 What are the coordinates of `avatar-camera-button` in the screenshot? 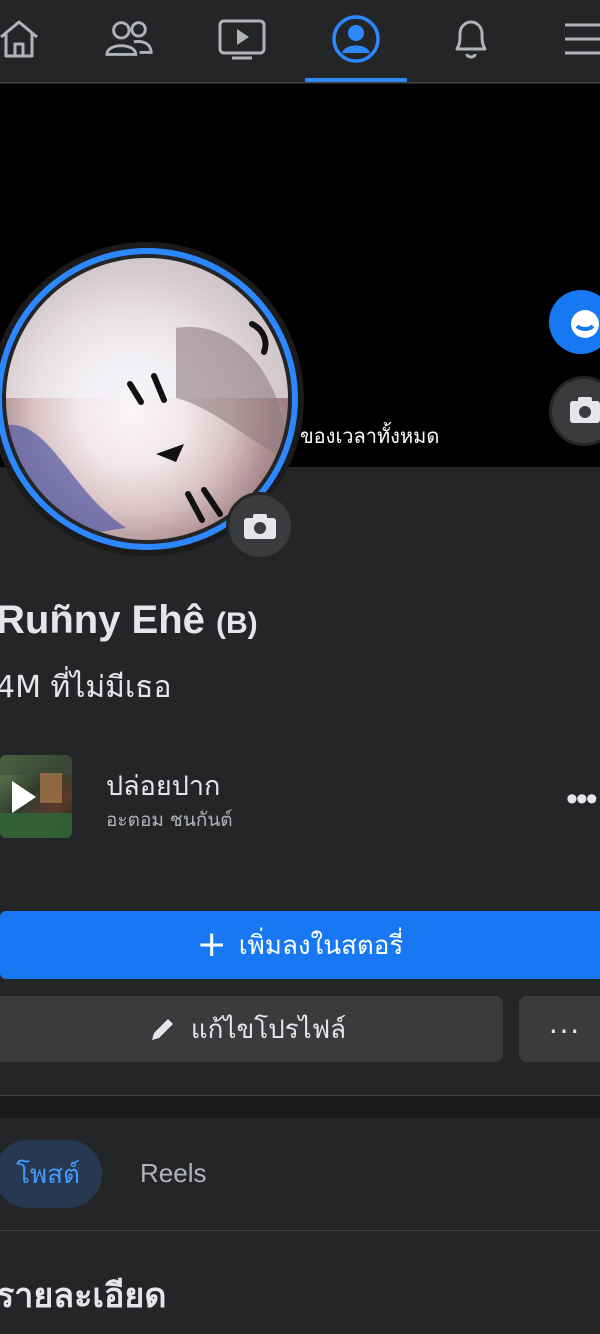 It's located at (260, 526).